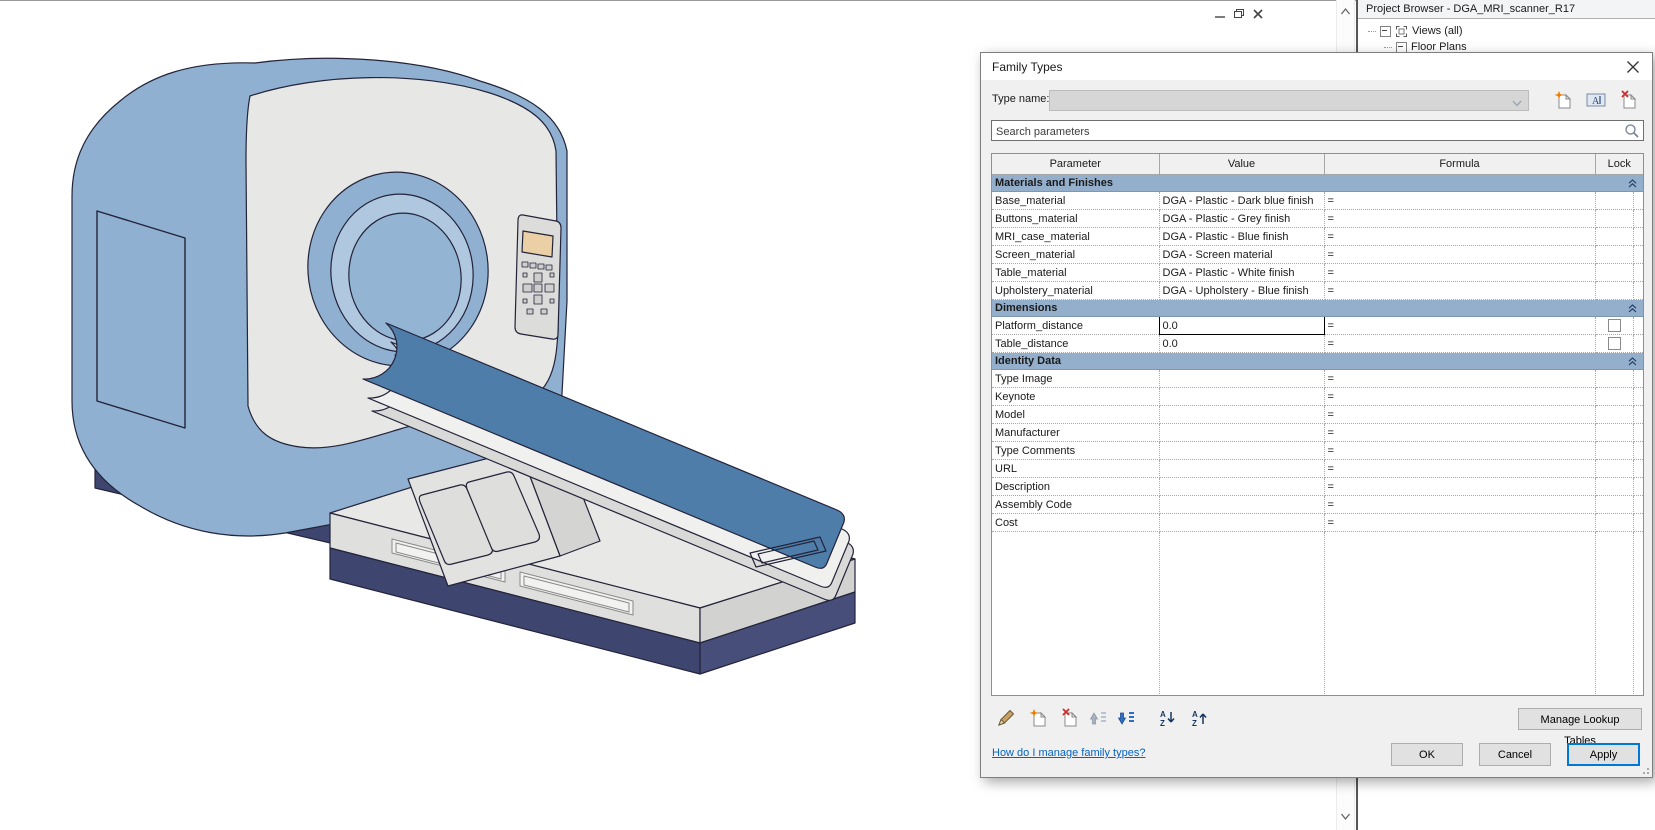 The width and height of the screenshot is (1655, 830). I want to click on table-row: Model =, so click(1317, 414).